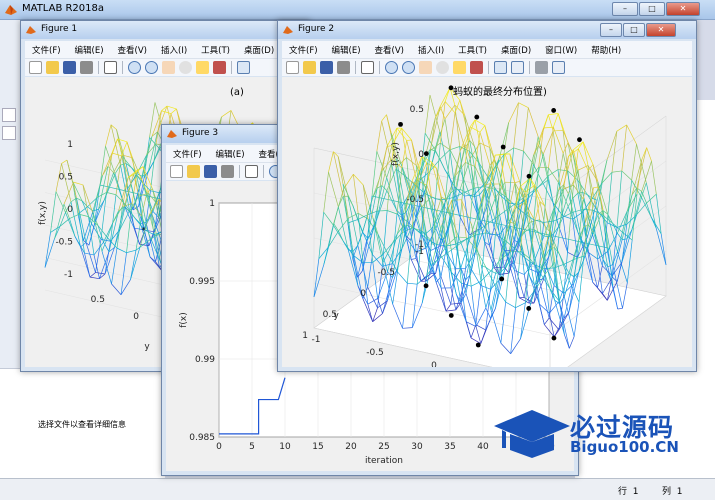 Image resolution: width=715 pixels, height=500 pixels. Describe the element at coordinates (558, 67) in the screenshot. I see `show-plot-tools-icon` at that location.